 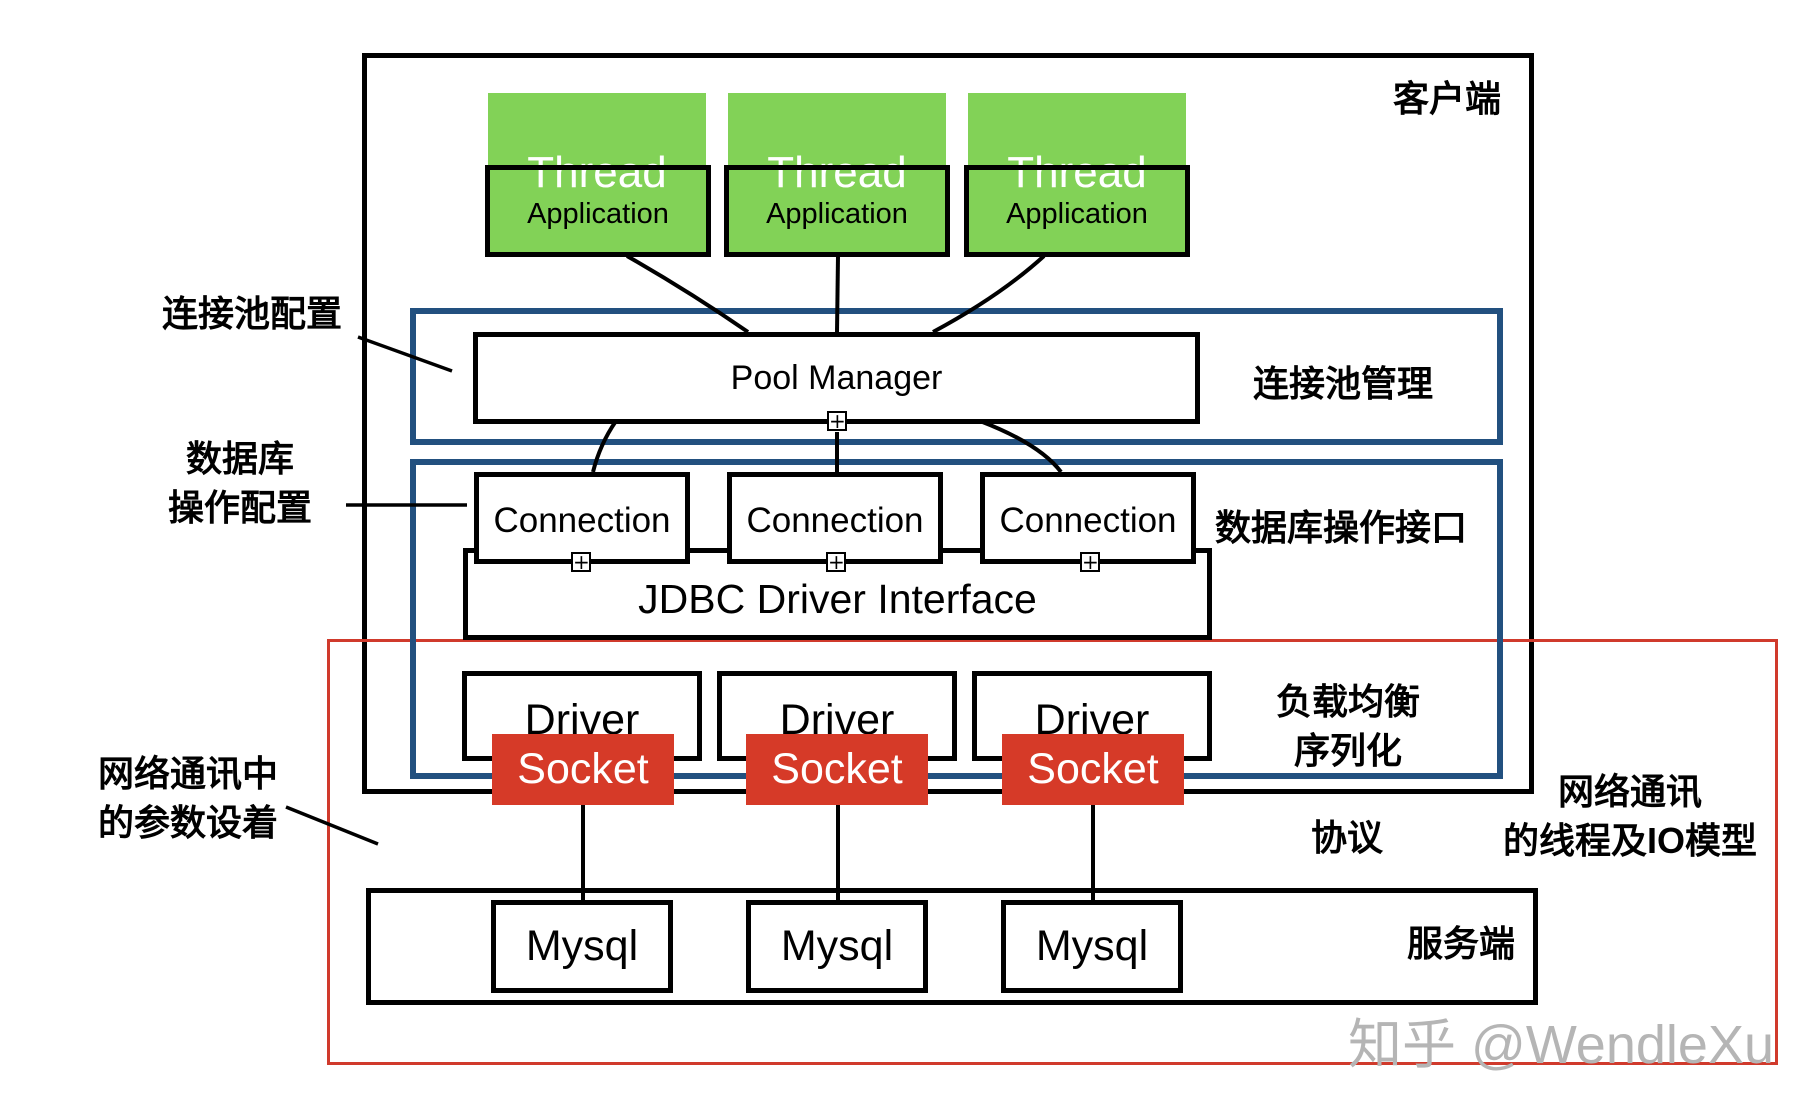 What do you see at coordinates (1629, 840) in the screenshot?
I see `network-io-line-2: 的线程及IO模型` at bounding box center [1629, 840].